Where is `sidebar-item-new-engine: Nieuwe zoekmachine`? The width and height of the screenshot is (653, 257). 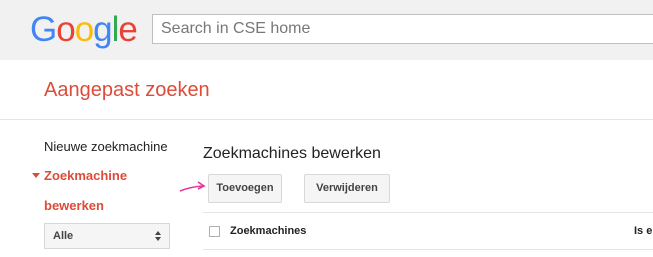
sidebar-item-new-engine: Nieuwe zoekmachine is located at coordinates (106, 146).